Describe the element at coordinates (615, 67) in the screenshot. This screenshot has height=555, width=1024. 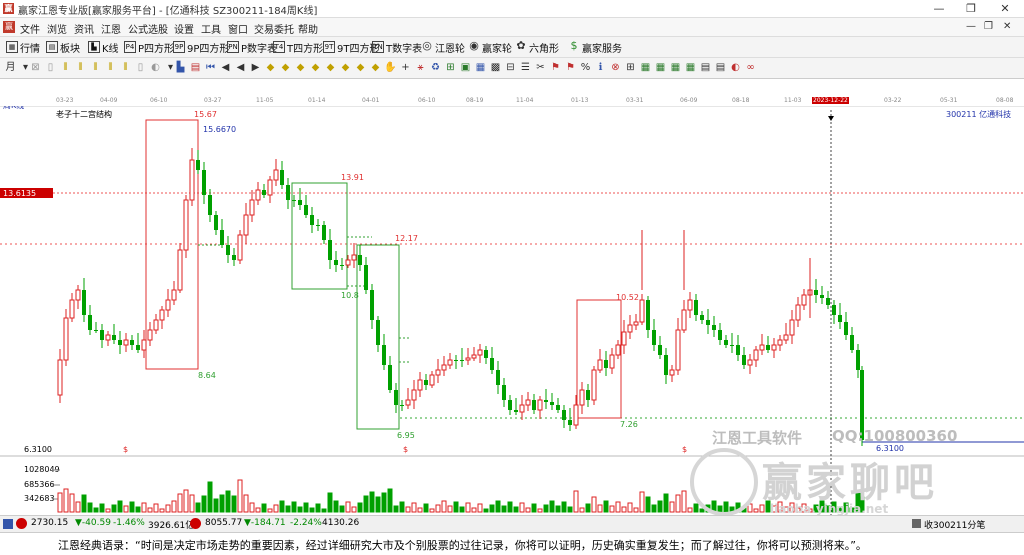
I see `tool-icon-41: ⊗` at that location.